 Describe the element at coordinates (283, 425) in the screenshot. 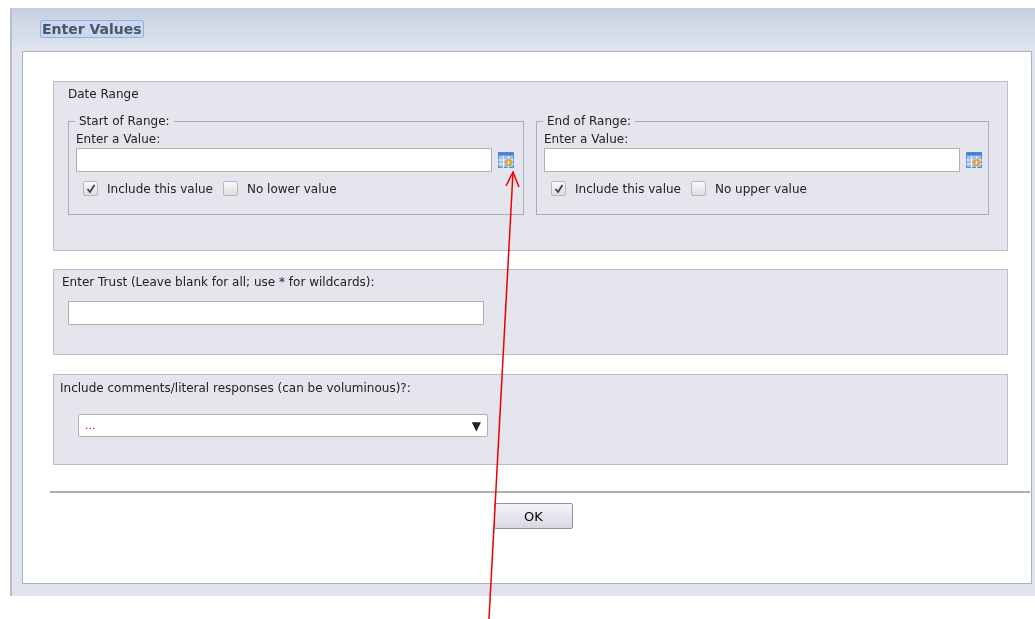

I see `comments-dropdown: ... ▼` at that location.